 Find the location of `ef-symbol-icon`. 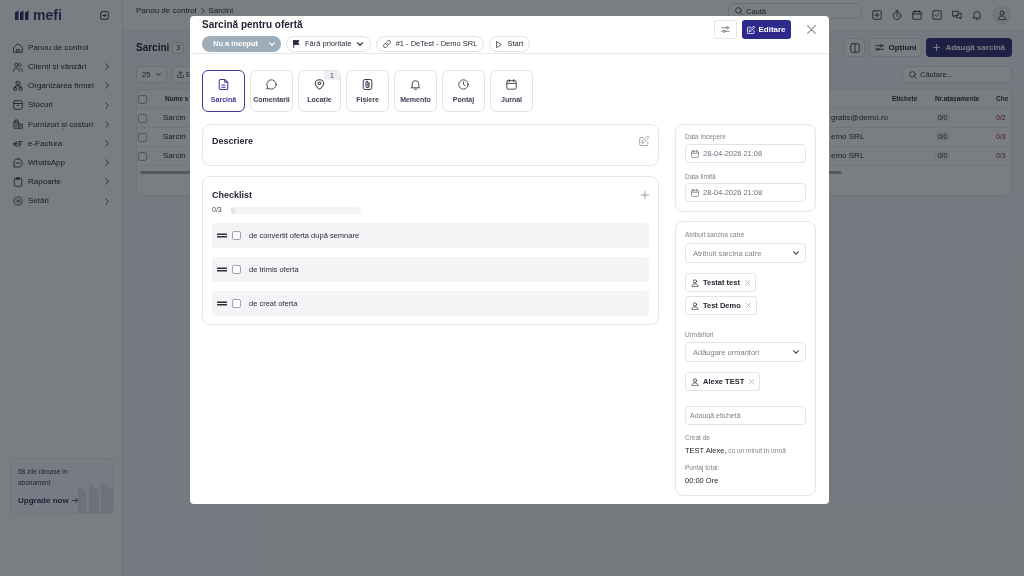

ef-symbol-icon is located at coordinates (18, 143).